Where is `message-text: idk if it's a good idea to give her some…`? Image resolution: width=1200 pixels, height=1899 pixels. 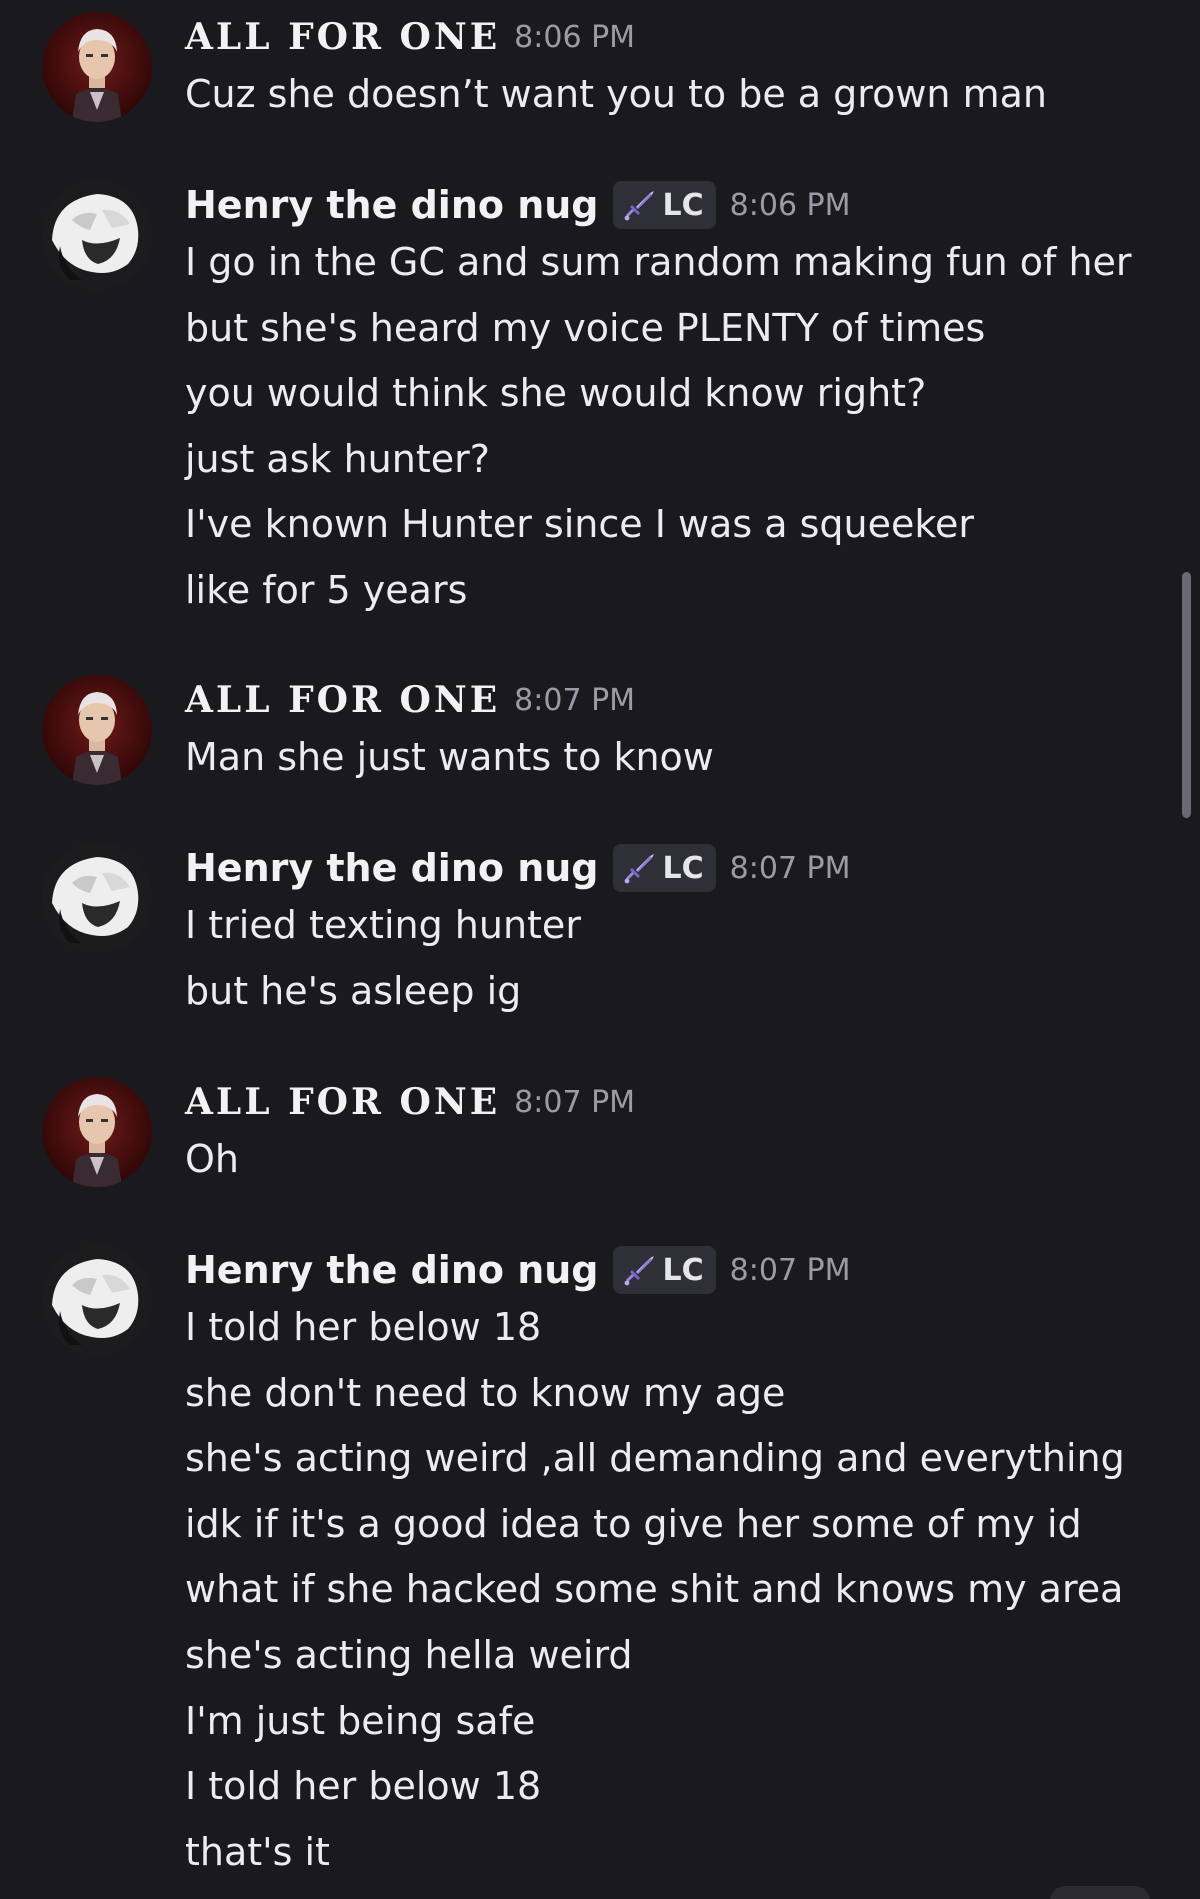 message-text: idk if it's a good idea to give her some… is located at coordinates (633, 1523).